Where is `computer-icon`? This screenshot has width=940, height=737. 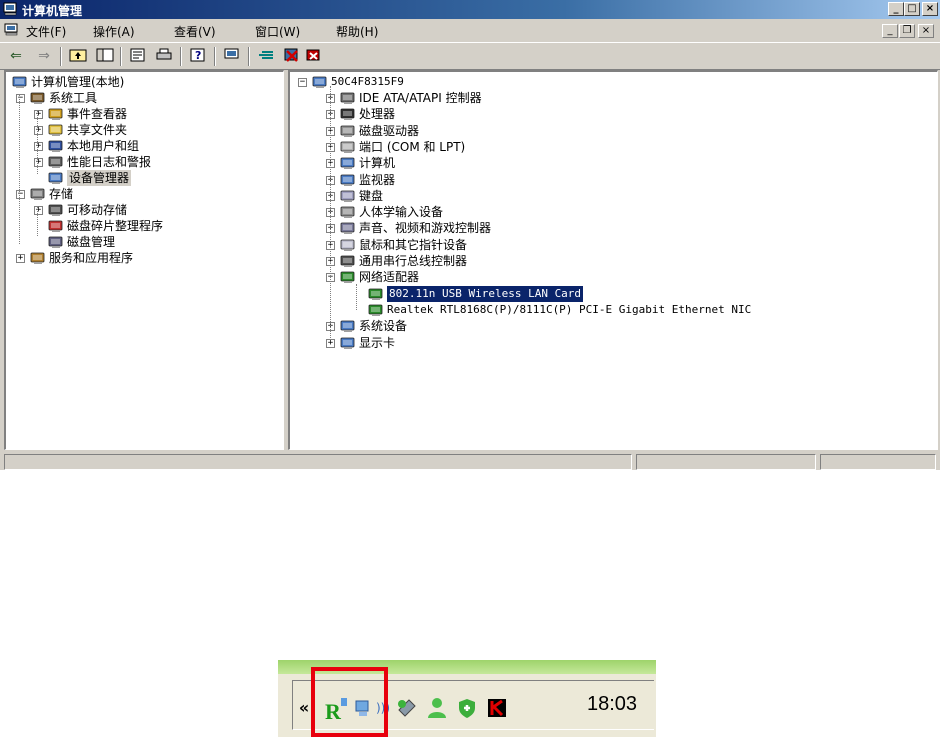
computer-icon is located at coordinates (347, 163).